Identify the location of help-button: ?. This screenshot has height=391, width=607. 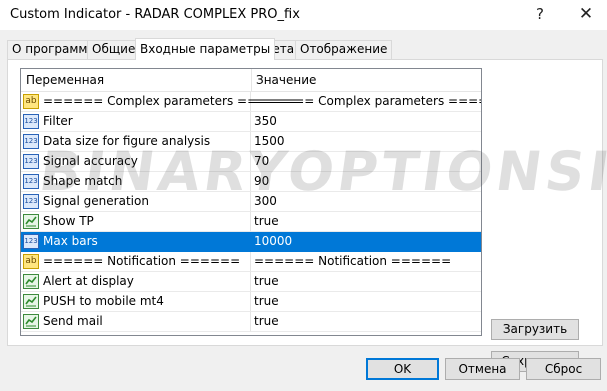
(540, 14).